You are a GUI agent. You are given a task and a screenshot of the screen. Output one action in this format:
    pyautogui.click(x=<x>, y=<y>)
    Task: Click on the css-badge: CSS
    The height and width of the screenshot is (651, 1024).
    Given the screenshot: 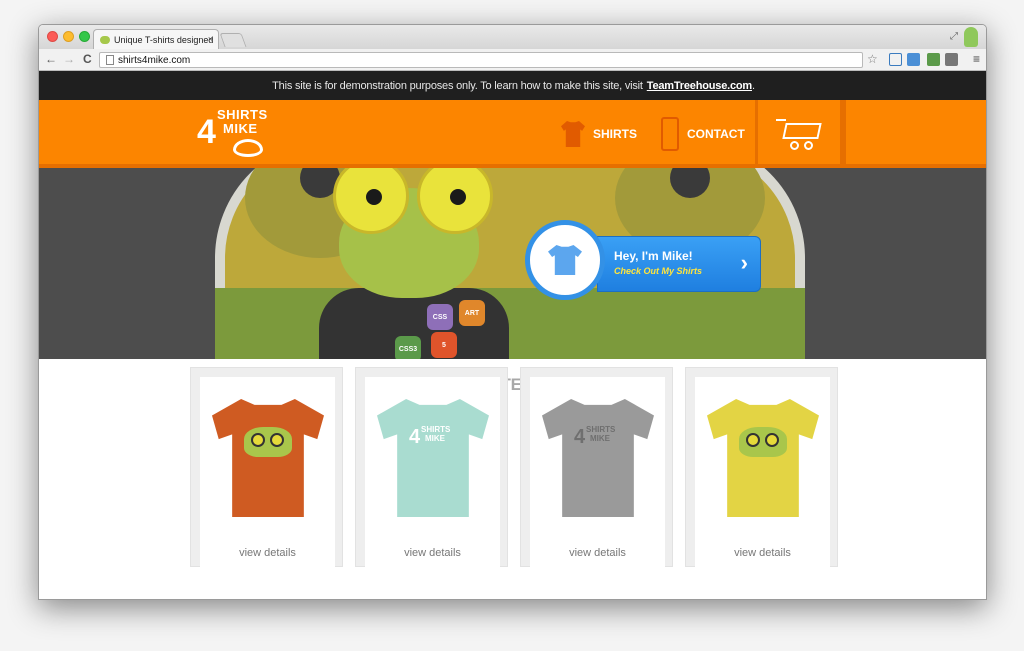 What is the action you would take?
    pyautogui.click(x=440, y=317)
    